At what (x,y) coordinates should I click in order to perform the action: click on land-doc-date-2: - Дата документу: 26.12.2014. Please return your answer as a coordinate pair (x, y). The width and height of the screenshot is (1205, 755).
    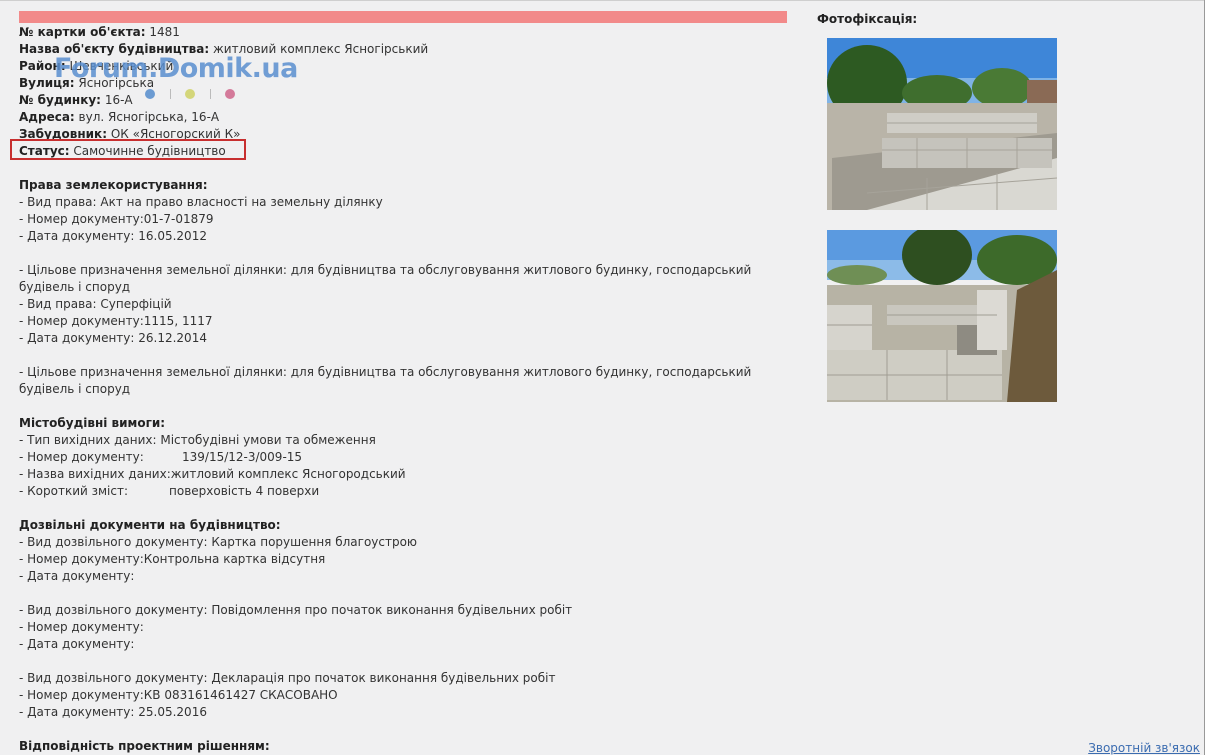
    Looking at the image, I should click on (113, 338).